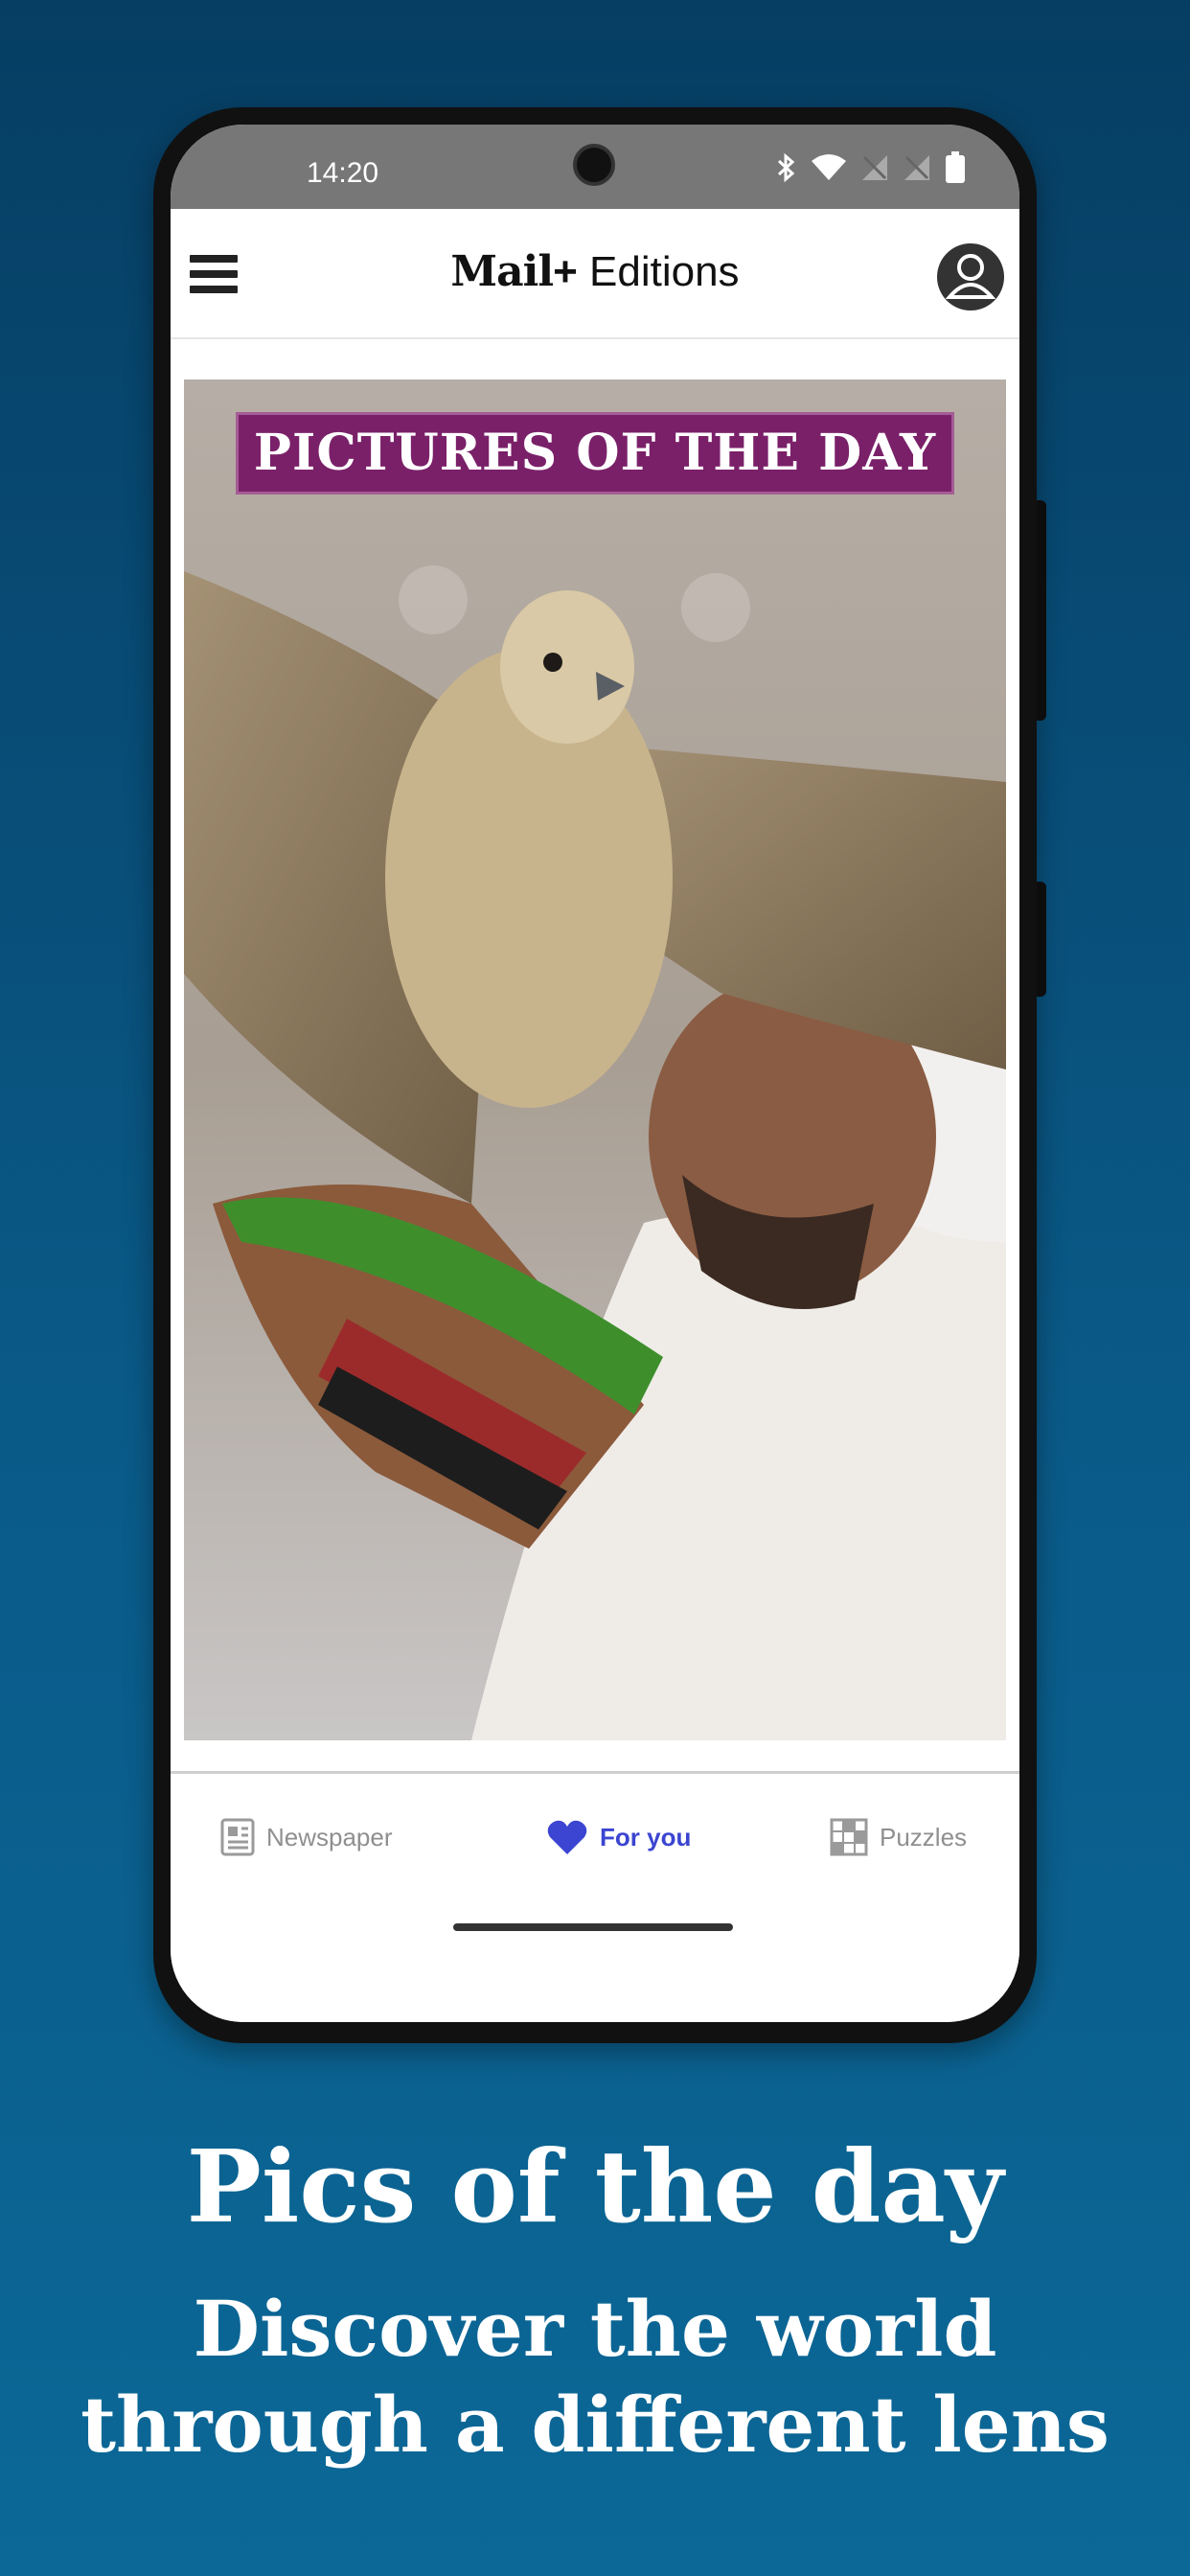  What do you see at coordinates (665, 271) in the screenshot?
I see `brand-editions: Editions` at bounding box center [665, 271].